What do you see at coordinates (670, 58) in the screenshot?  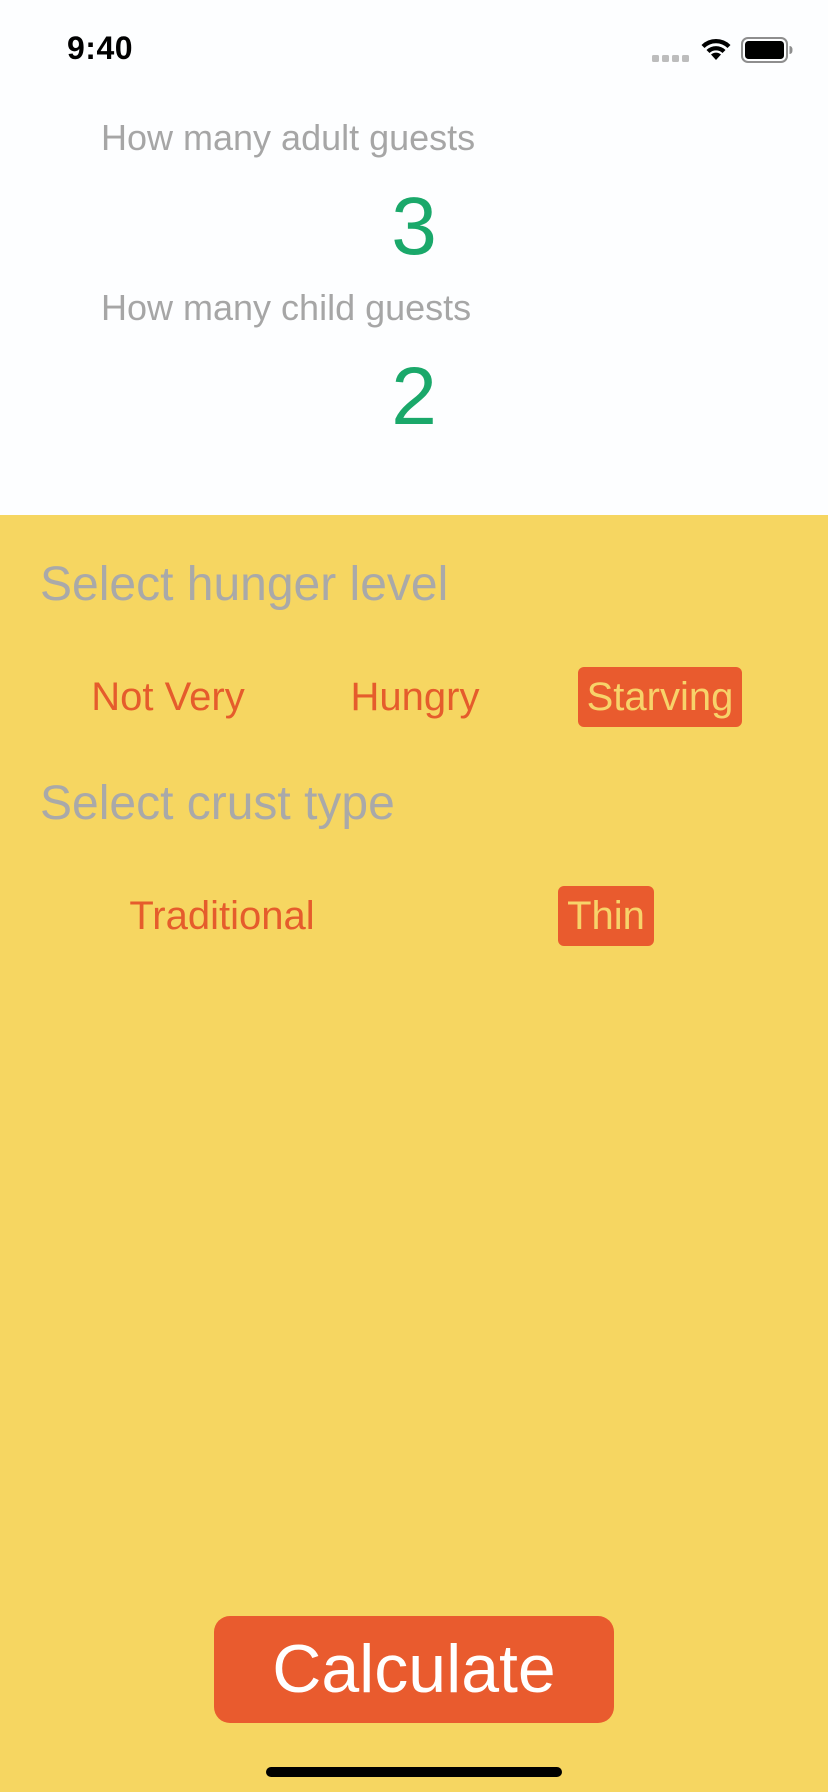 I see `signal-icon` at bounding box center [670, 58].